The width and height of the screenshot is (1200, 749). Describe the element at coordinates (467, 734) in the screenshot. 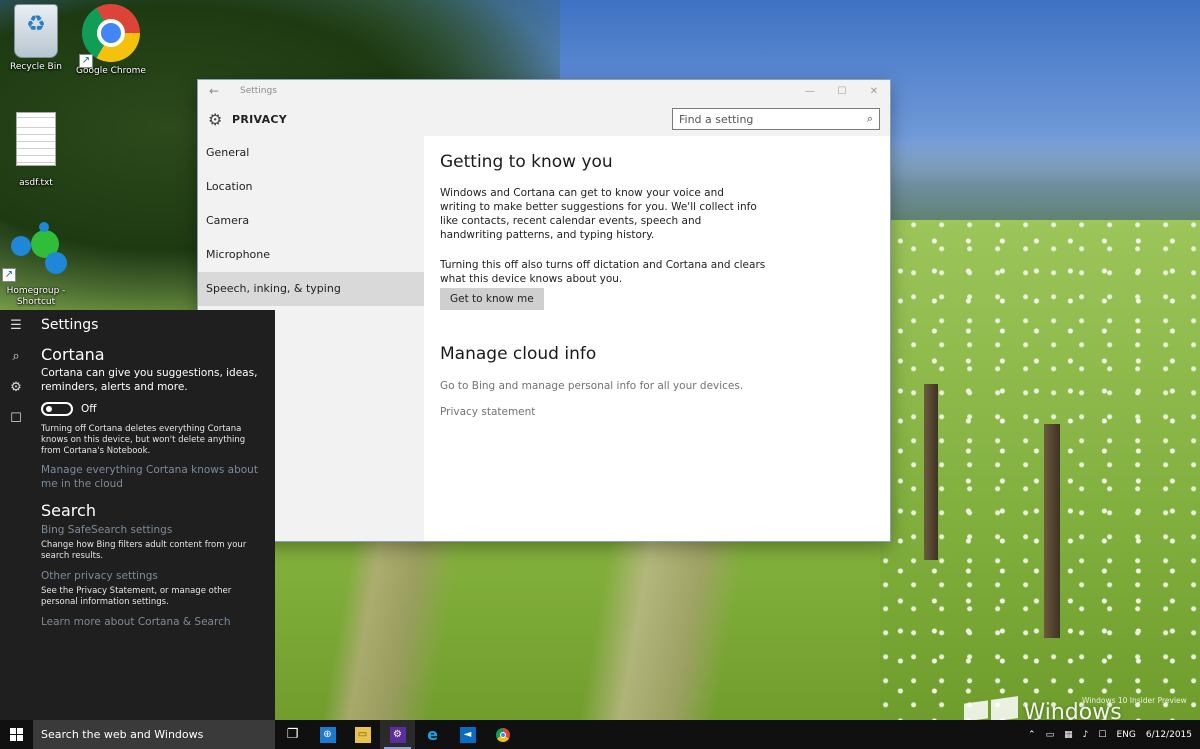

I see `mail-app-icon: ◄` at that location.